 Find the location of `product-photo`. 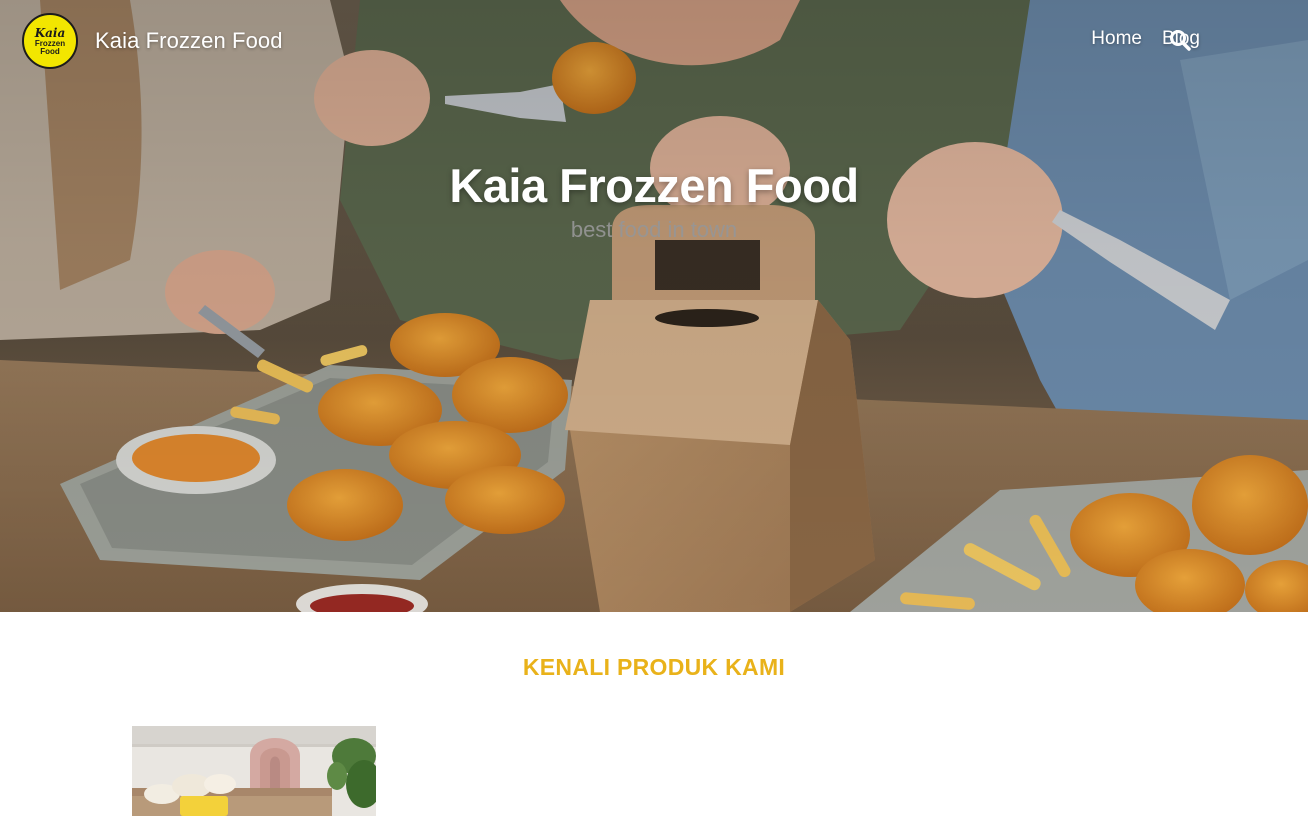

product-photo is located at coordinates (254, 771).